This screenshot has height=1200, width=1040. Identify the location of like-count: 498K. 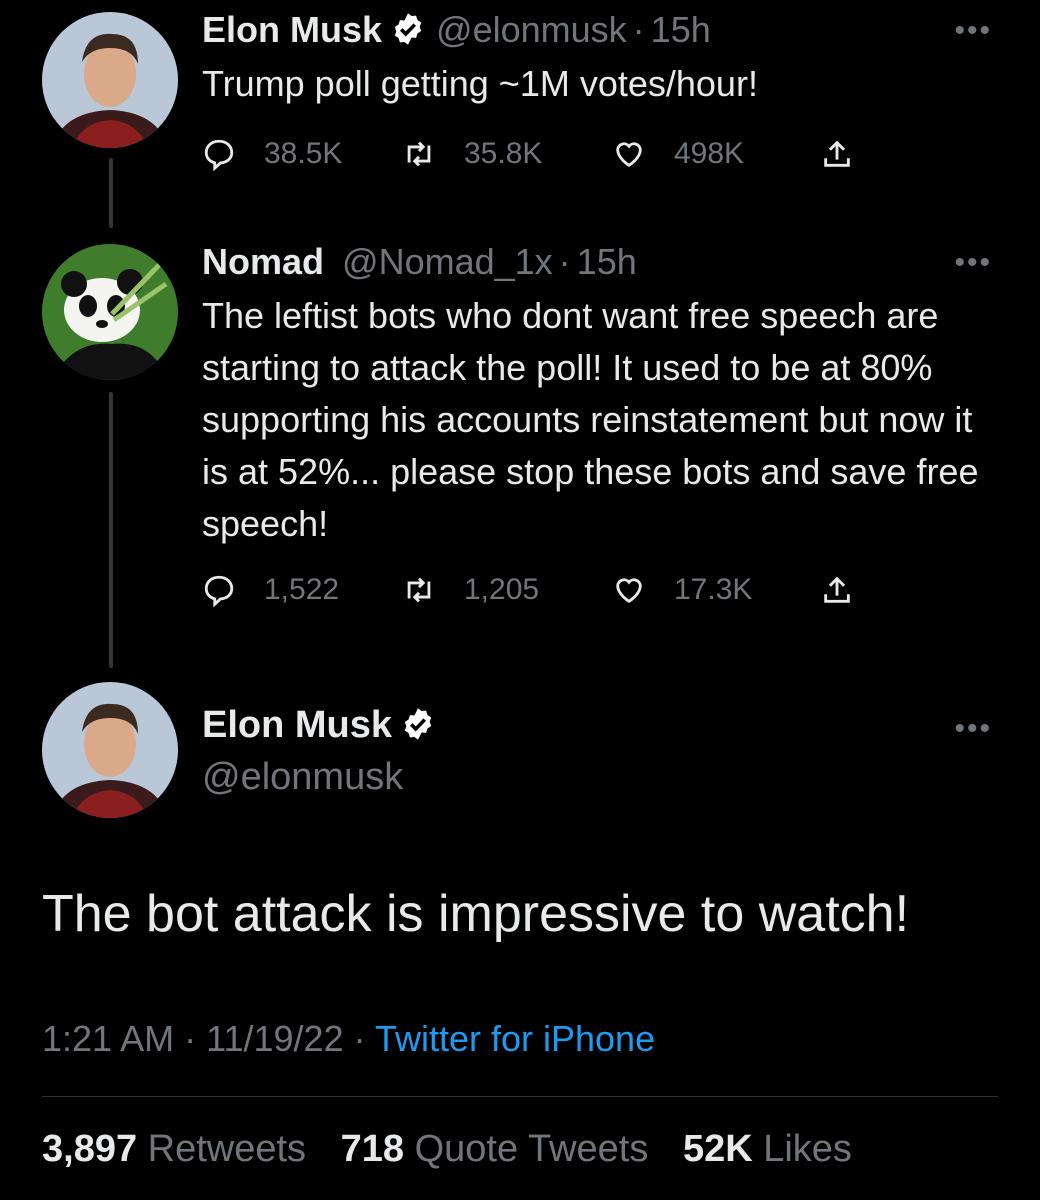
(709, 153).